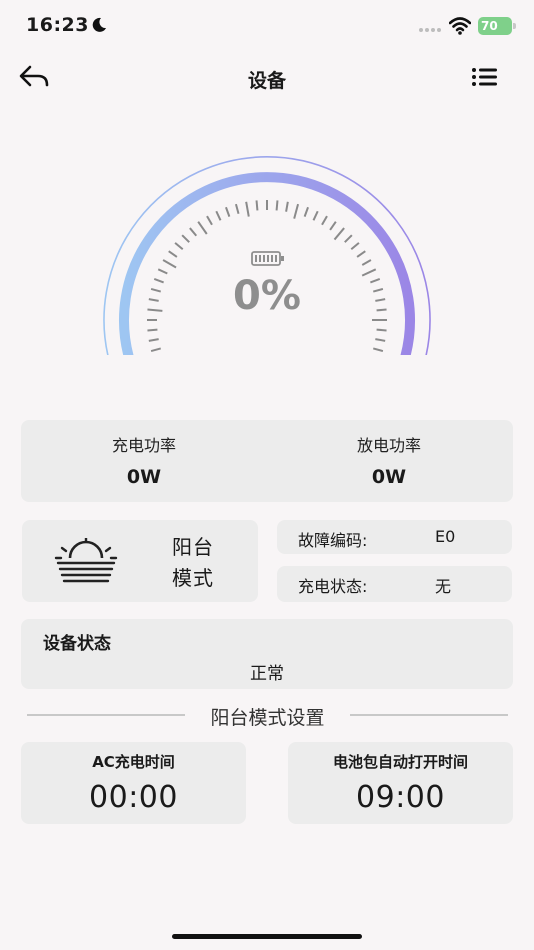 This screenshot has width=534, height=950. What do you see at coordinates (333, 540) in the screenshot?
I see `fault-code-label: 故障编码:` at bounding box center [333, 540].